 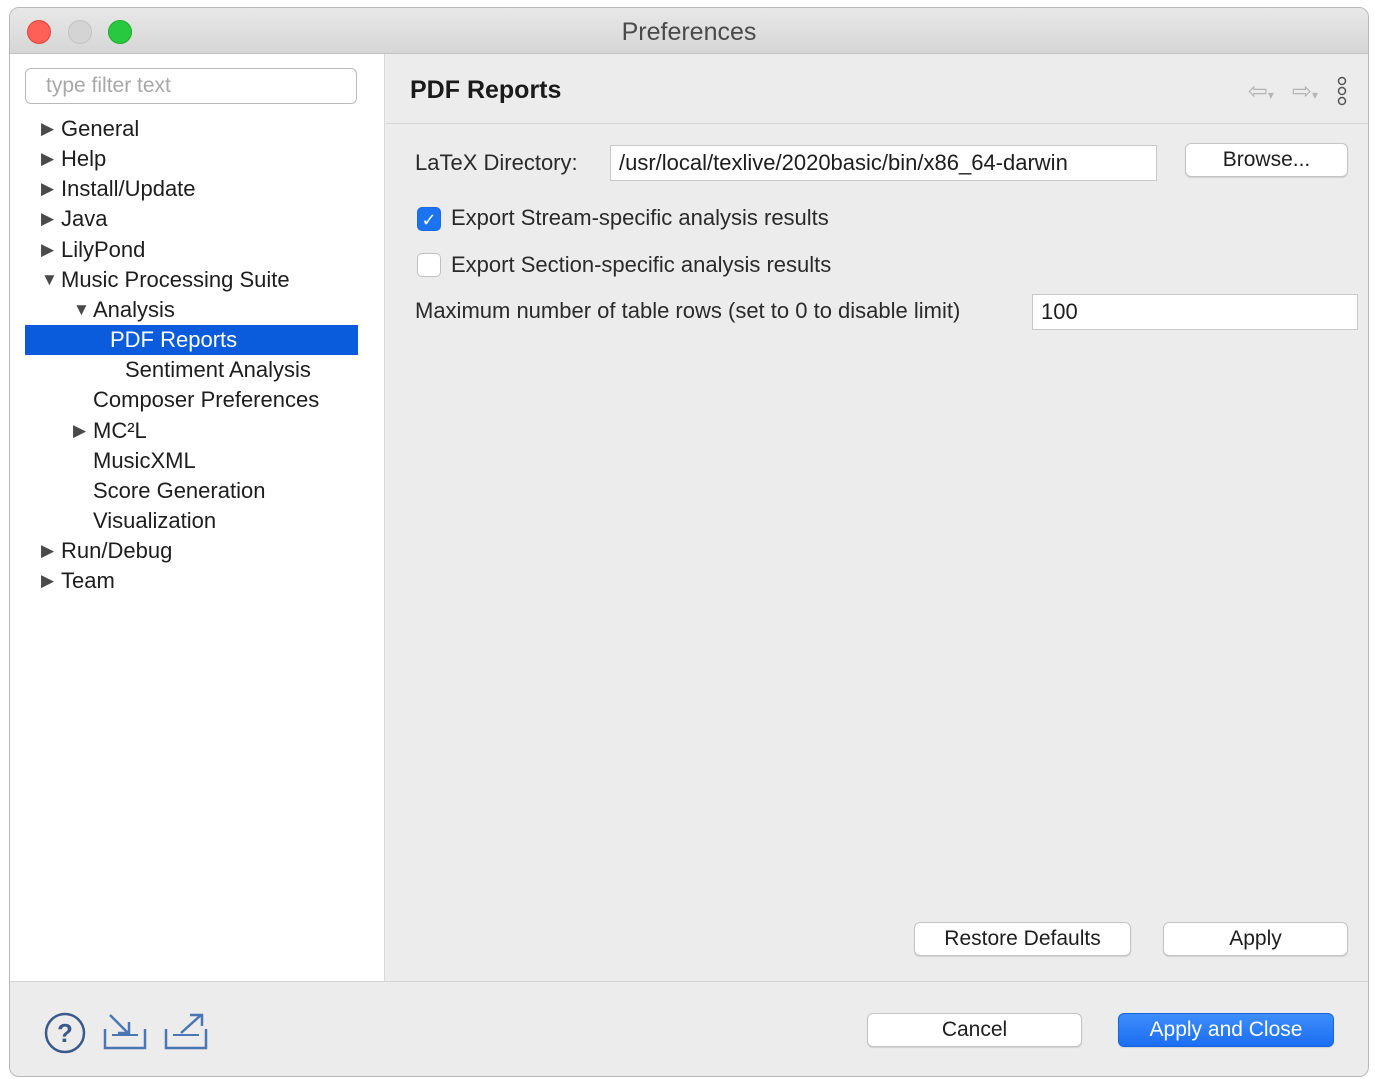 I want to click on tree-item-label: Install/Update, so click(x=128, y=189).